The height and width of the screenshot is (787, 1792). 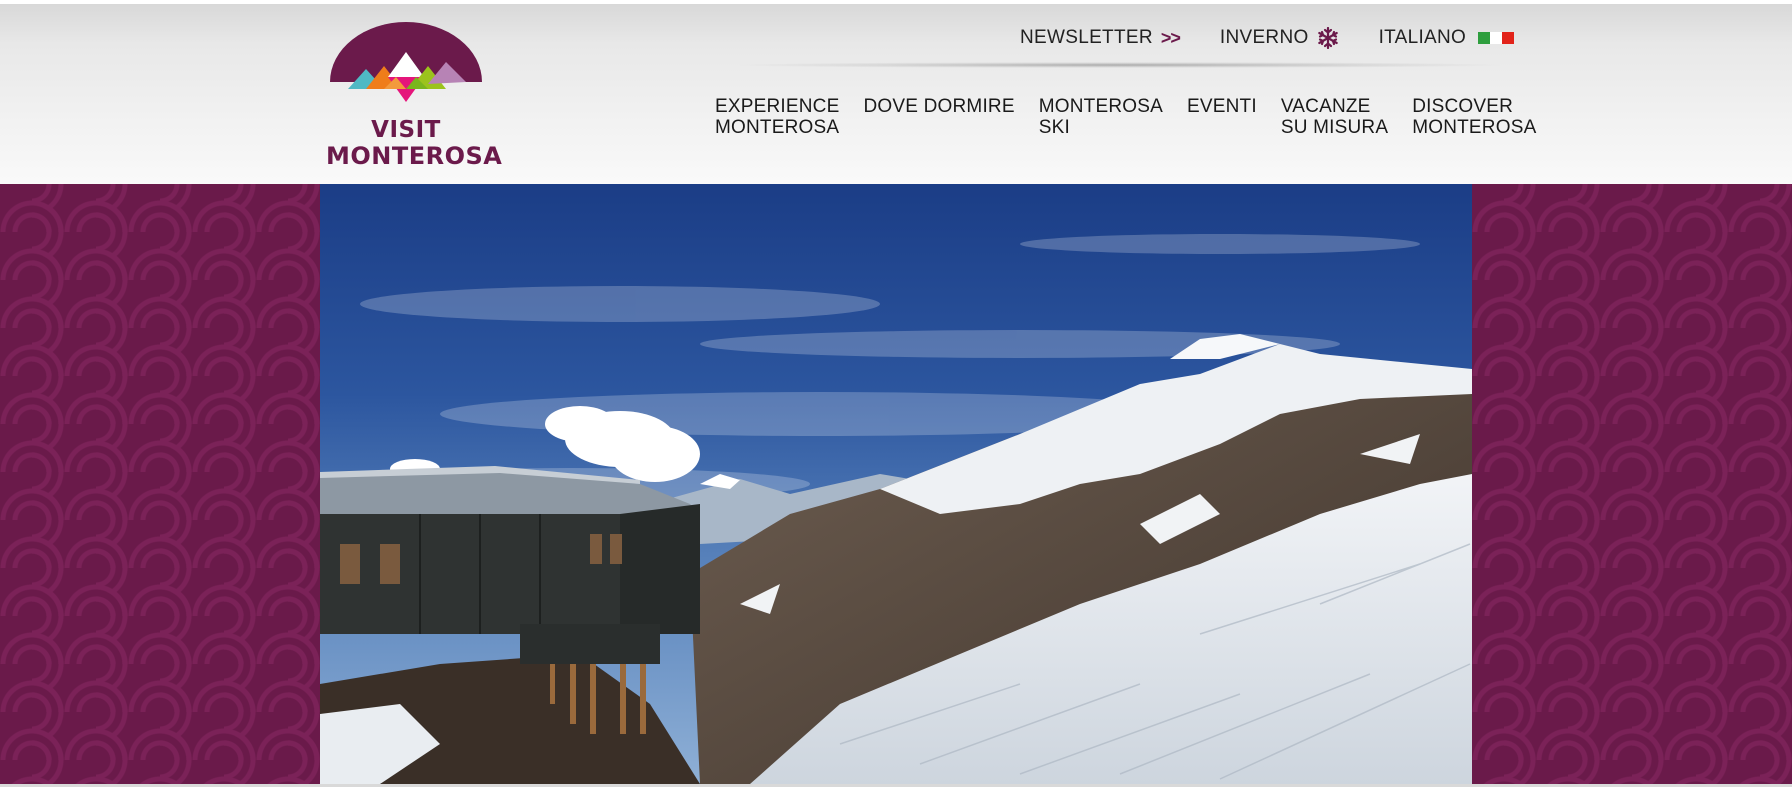 What do you see at coordinates (1496, 38) in the screenshot?
I see `italian-flag-icon` at bounding box center [1496, 38].